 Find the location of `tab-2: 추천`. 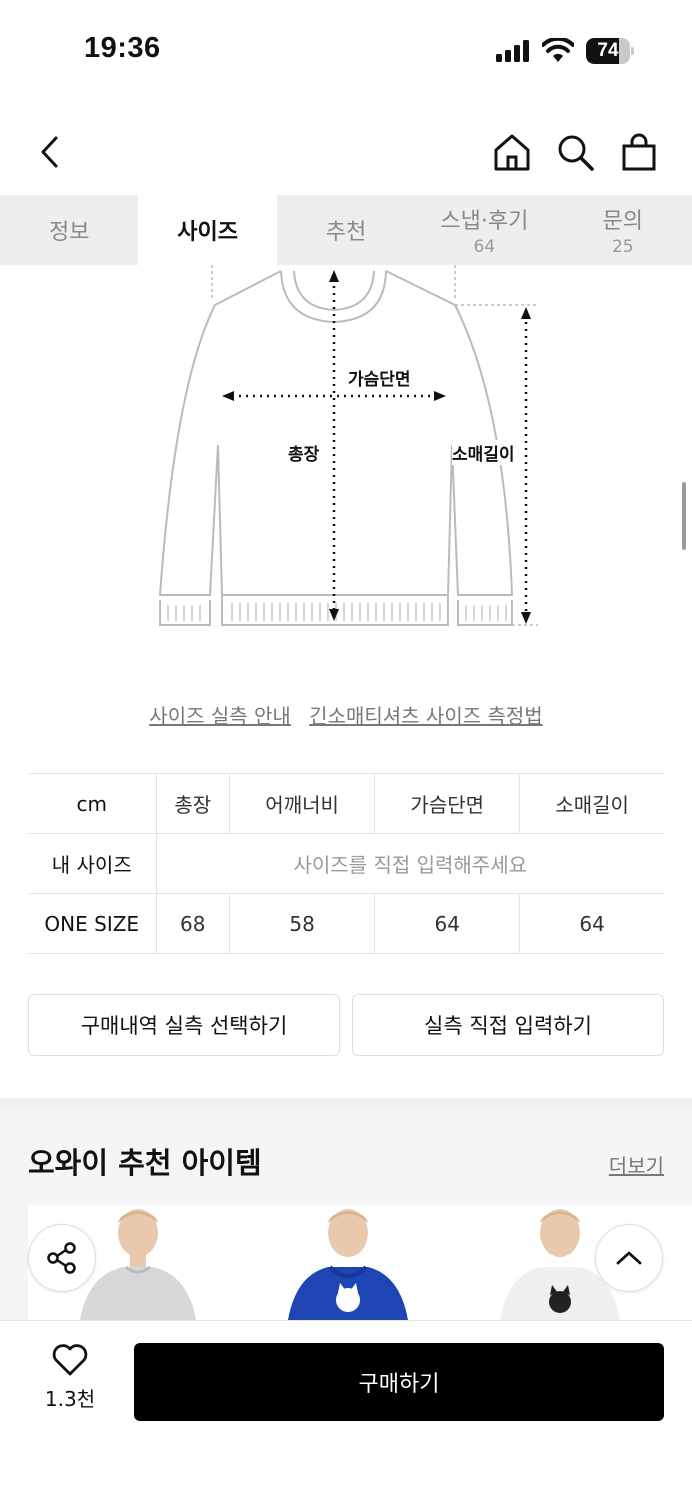

tab-2: 추천 is located at coordinates (346, 230).